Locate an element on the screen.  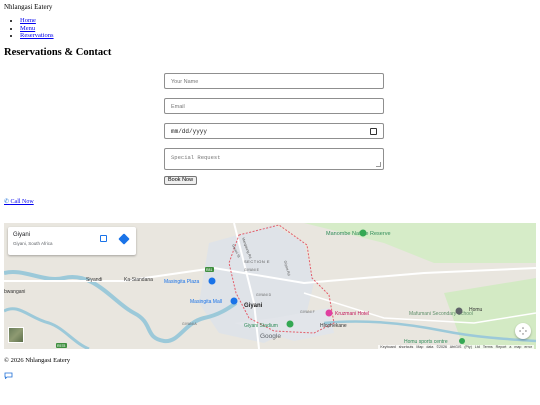
plaza-pin is located at coordinates (212, 281).